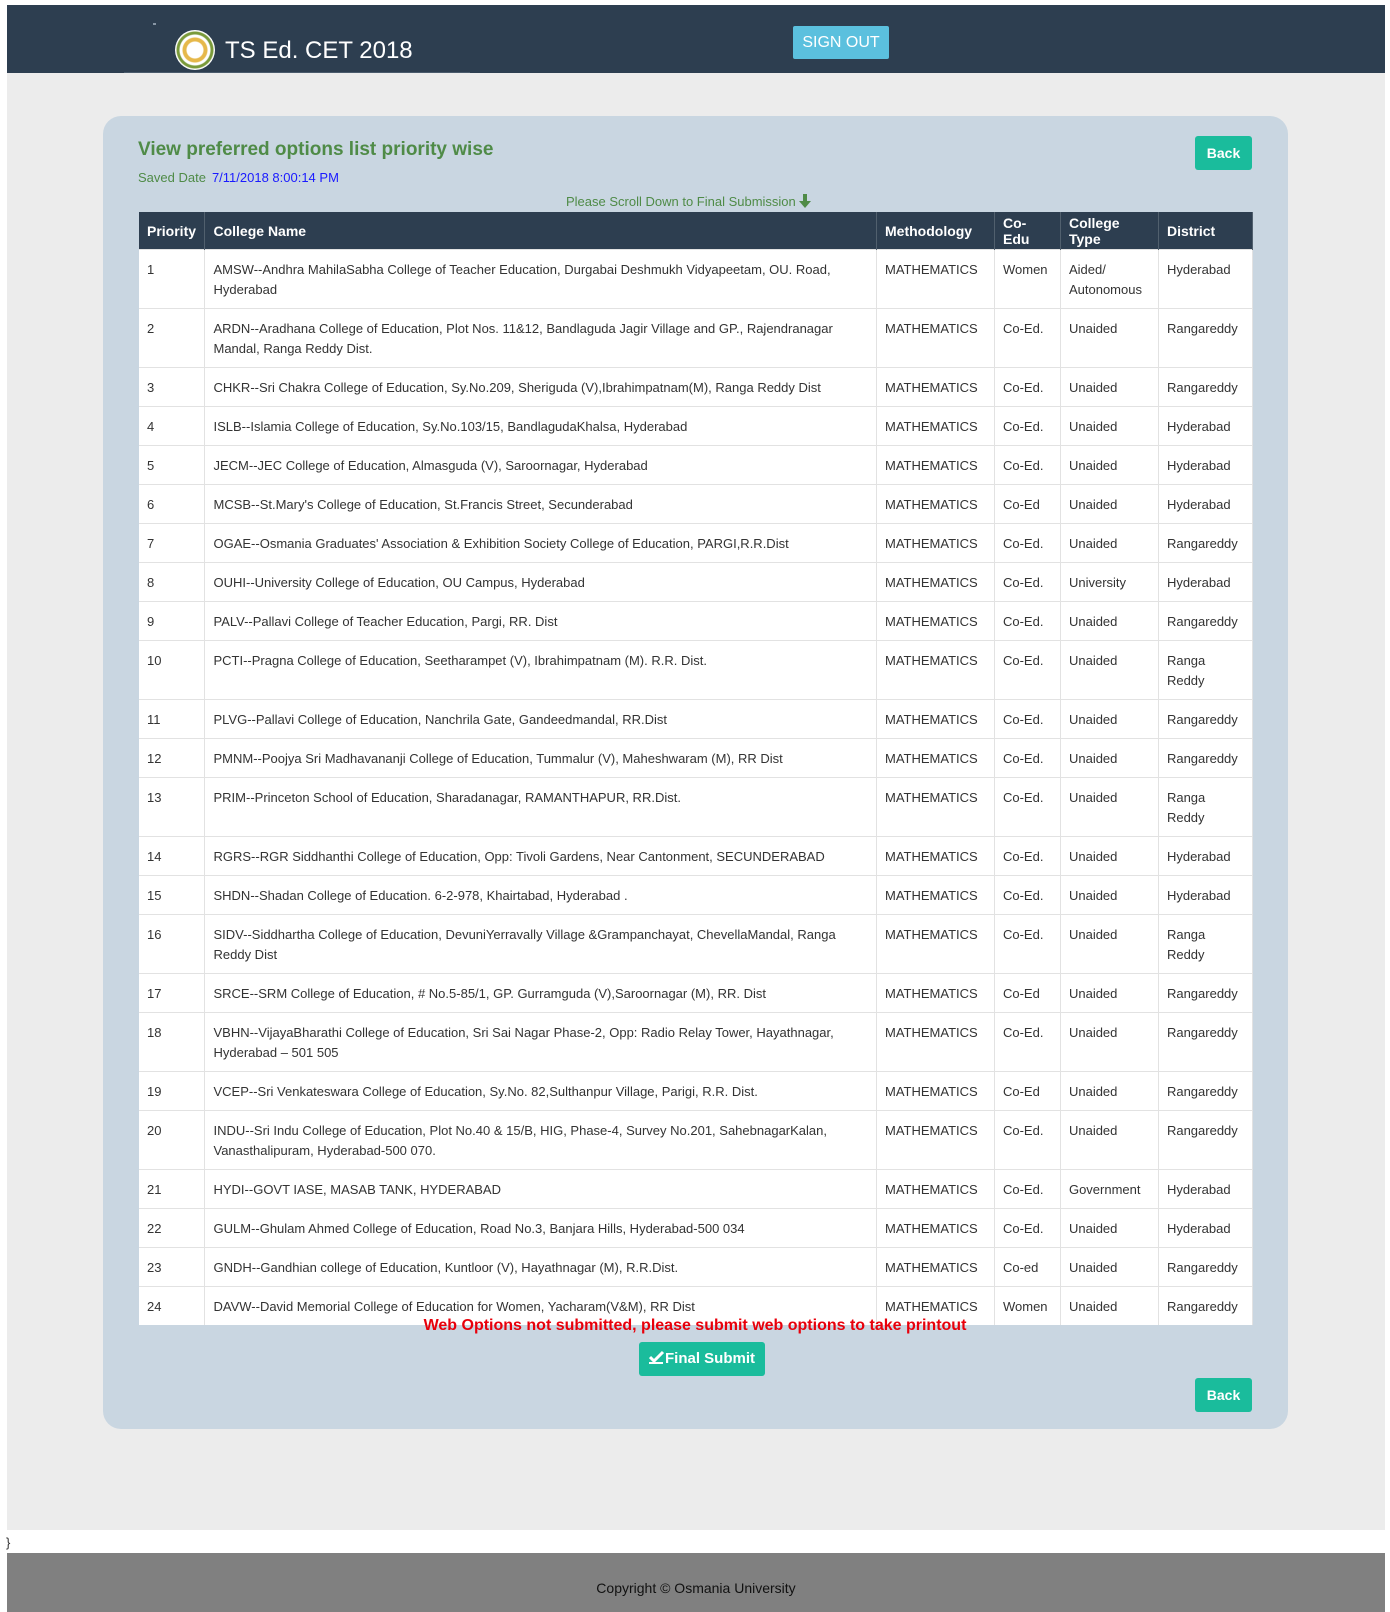 The image size is (1390, 1612). I want to click on saved-date: Saved Date 7/11/2018 8:00:14 PM, so click(238, 178).